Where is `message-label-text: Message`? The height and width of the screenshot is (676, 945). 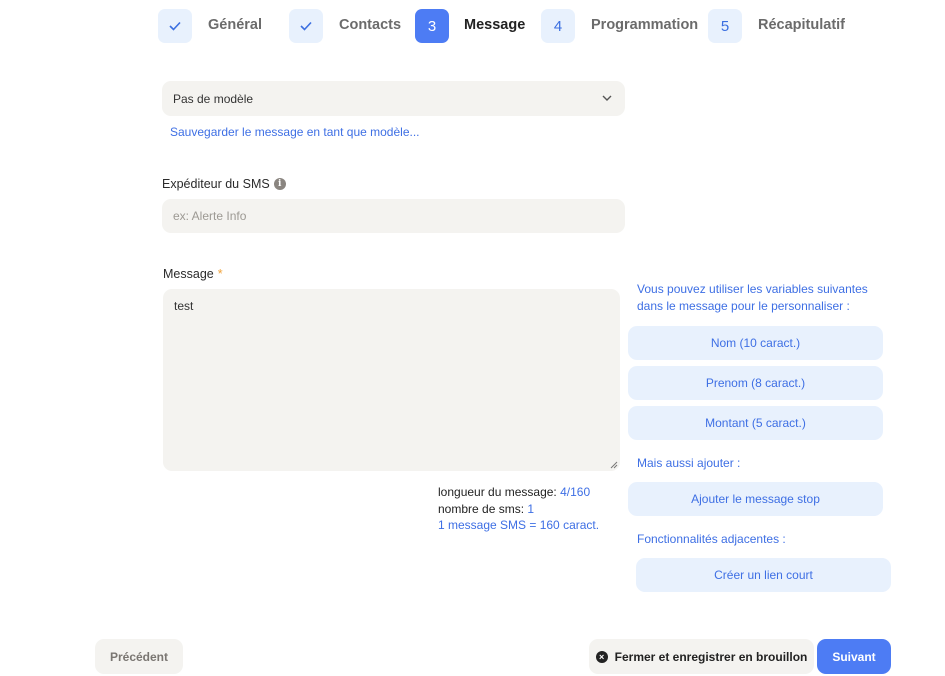 message-label-text: Message is located at coordinates (188, 274).